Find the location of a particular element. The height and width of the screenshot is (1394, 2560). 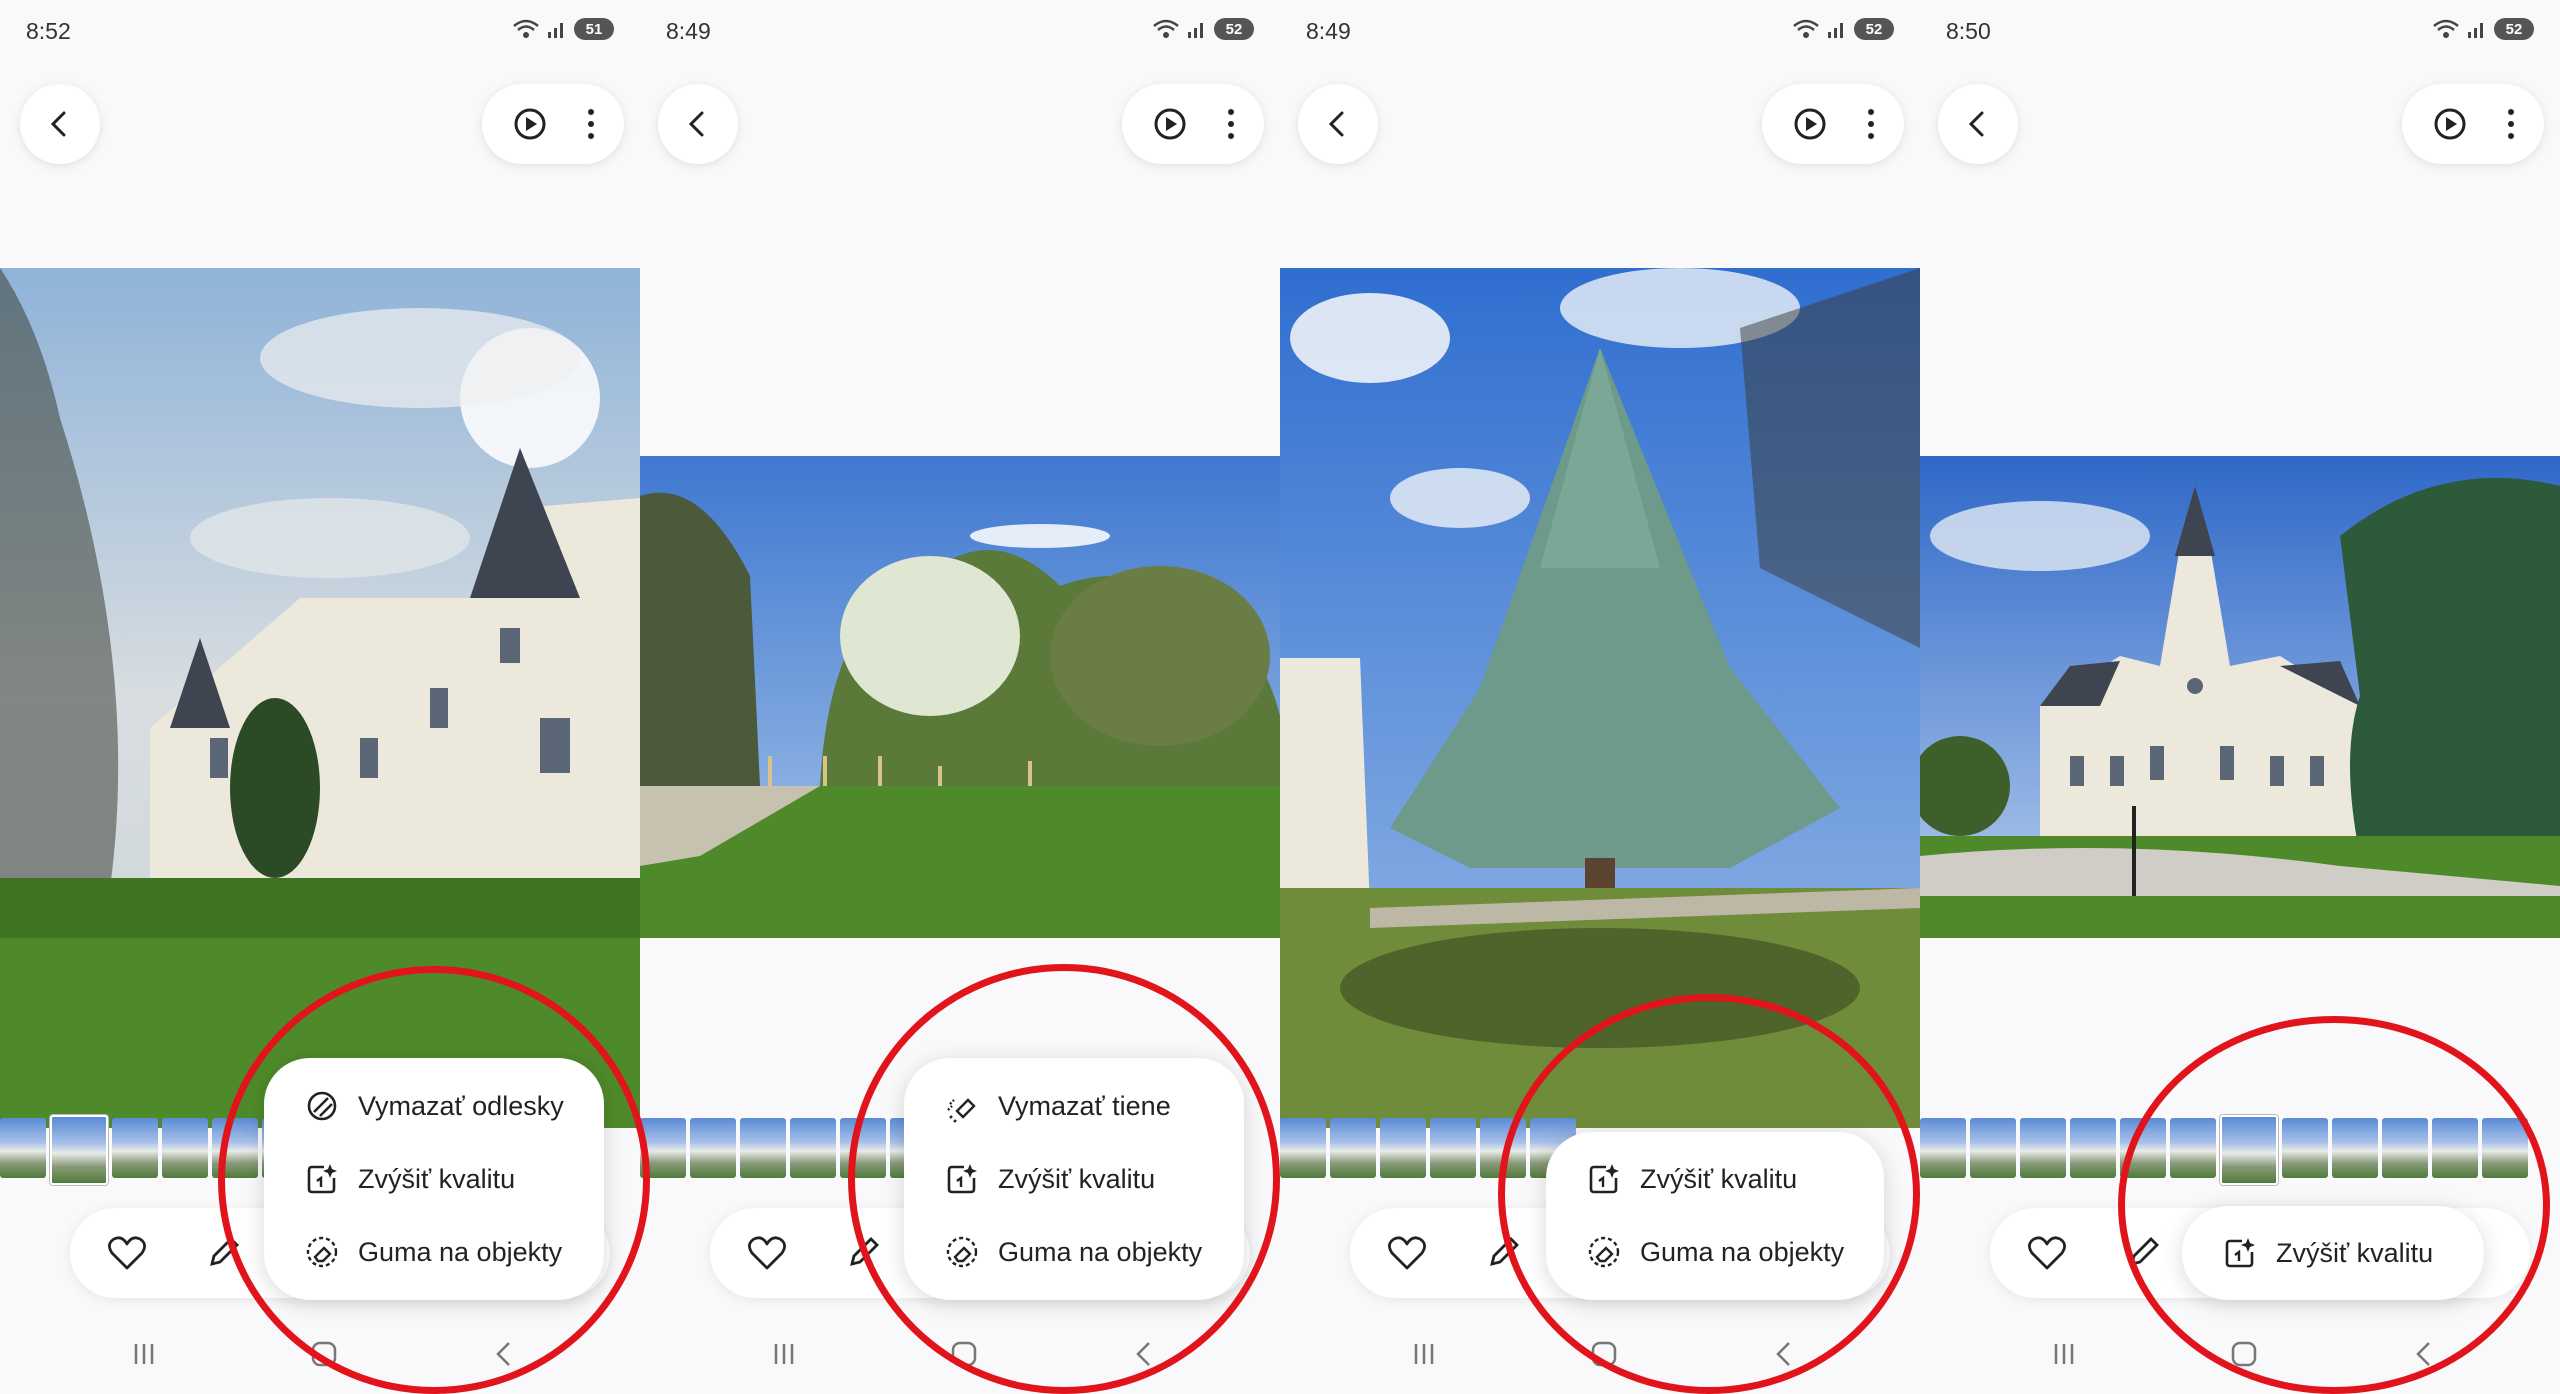

menu-item-remove-reflections: Vymazať odlesky is located at coordinates (434, 1106).